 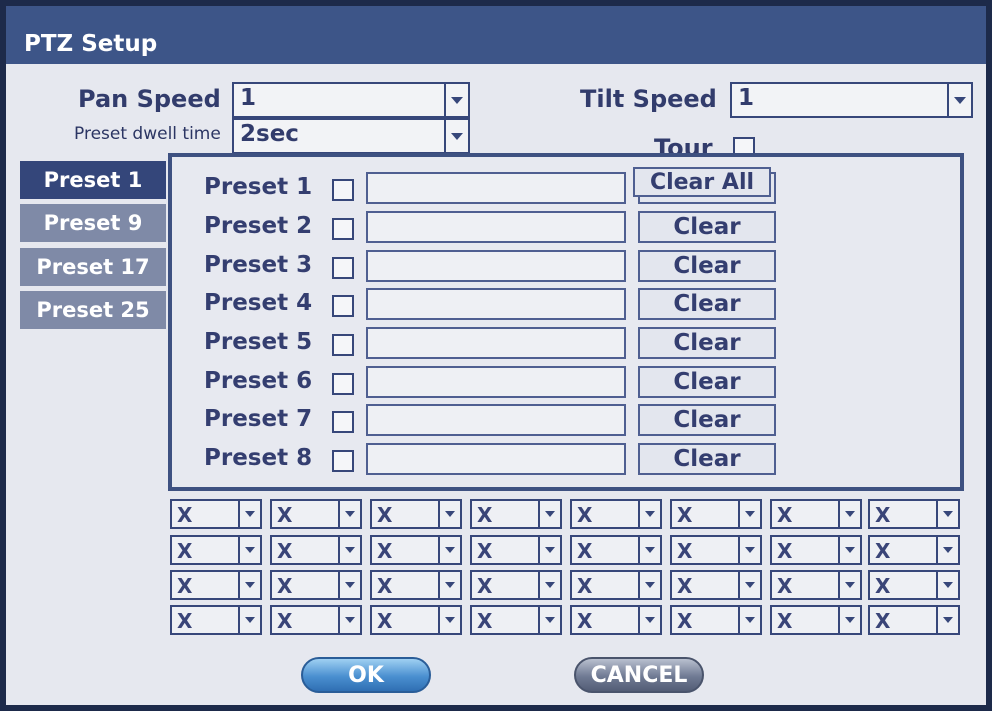 What do you see at coordinates (351, 100) in the screenshot?
I see `pan-speed-select: 1` at bounding box center [351, 100].